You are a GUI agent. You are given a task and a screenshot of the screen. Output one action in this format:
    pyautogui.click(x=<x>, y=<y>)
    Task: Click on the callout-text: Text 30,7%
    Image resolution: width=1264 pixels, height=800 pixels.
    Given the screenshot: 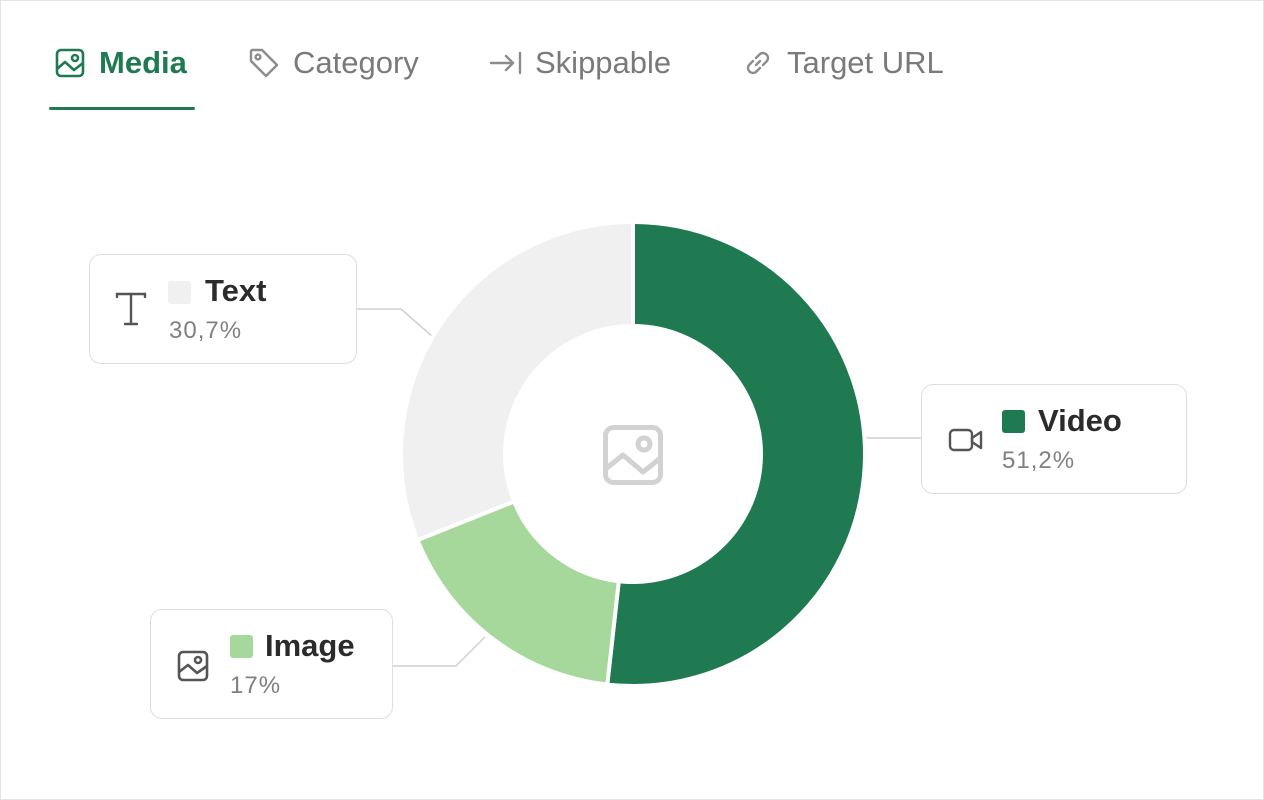 What is the action you would take?
    pyautogui.click(x=223, y=309)
    